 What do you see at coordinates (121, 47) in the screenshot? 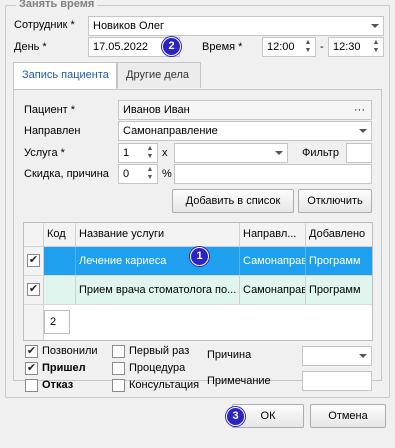
I see `day-value: 17.05.2022` at bounding box center [121, 47].